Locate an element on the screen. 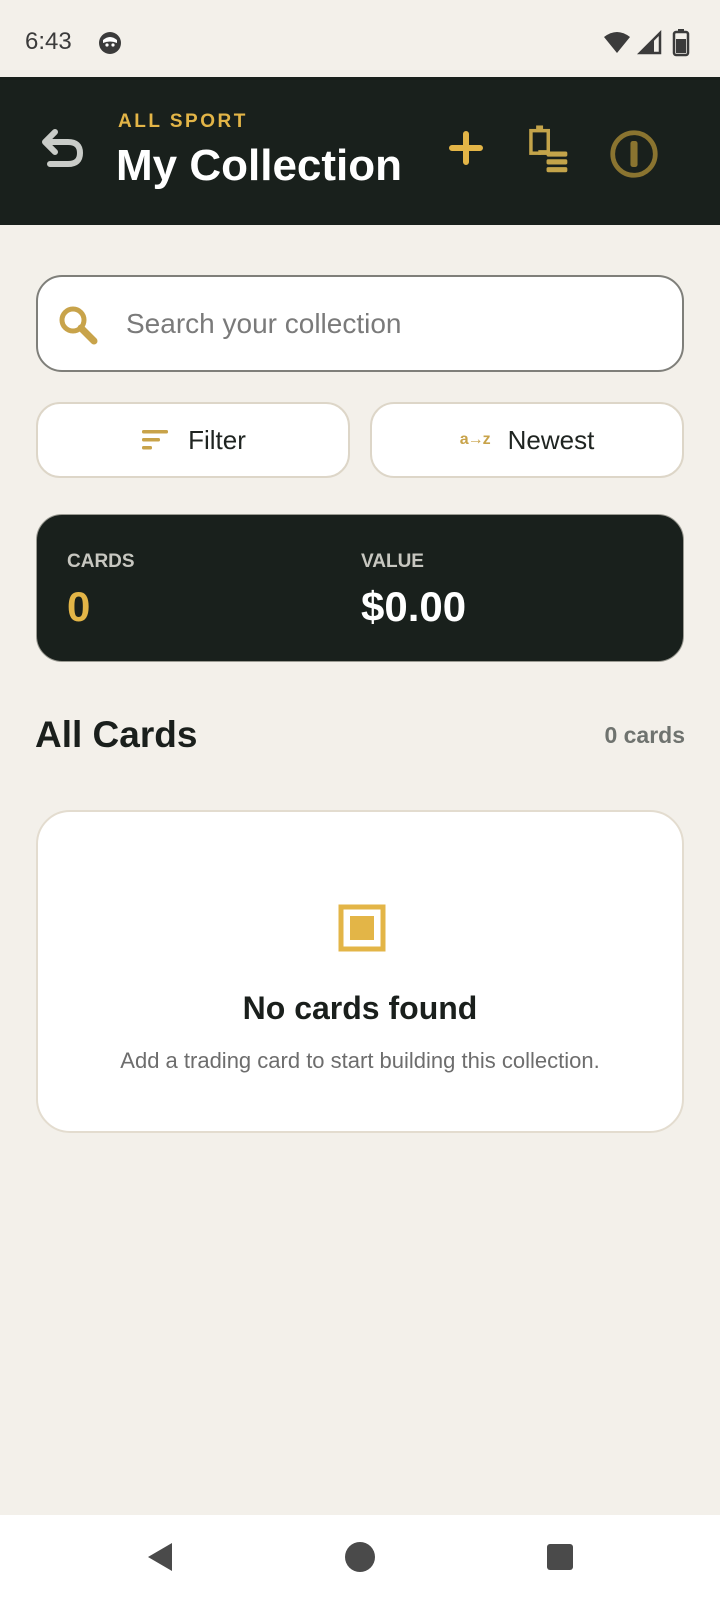  cards-count: 0 is located at coordinates (79, 606).